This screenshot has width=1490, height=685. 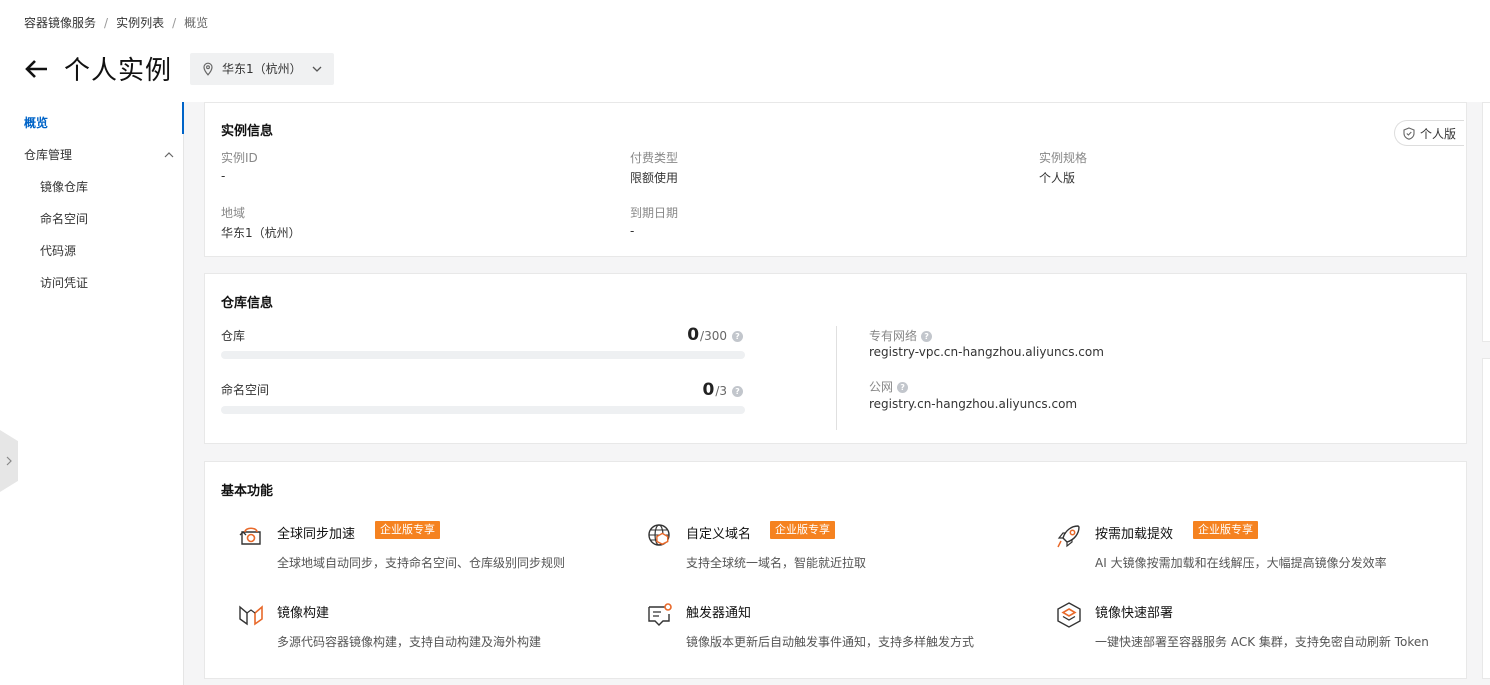 What do you see at coordinates (118, 71) in the screenshot?
I see `page-title: 个人实例` at bounding box center [118, 71].